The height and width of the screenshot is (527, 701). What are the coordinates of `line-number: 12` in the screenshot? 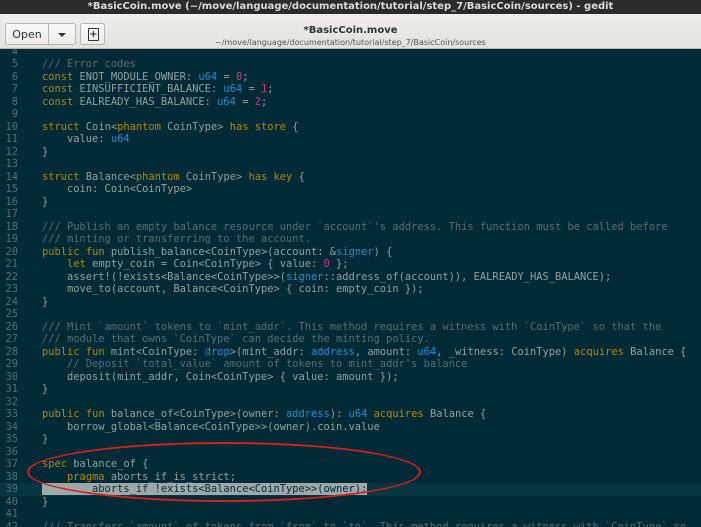 It's located at (11, 151).